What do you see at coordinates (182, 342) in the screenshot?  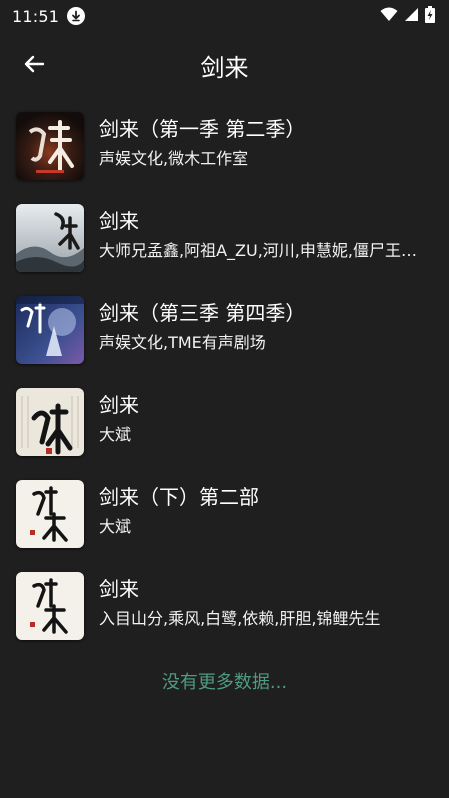 I see `item-artist: 声娱文化,TME有声剧场` at bounding box center [182, 342].